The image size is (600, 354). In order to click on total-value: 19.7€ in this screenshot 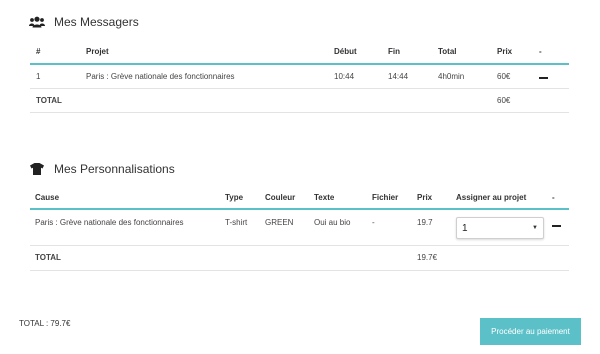, I will do `click(436, 258)`.